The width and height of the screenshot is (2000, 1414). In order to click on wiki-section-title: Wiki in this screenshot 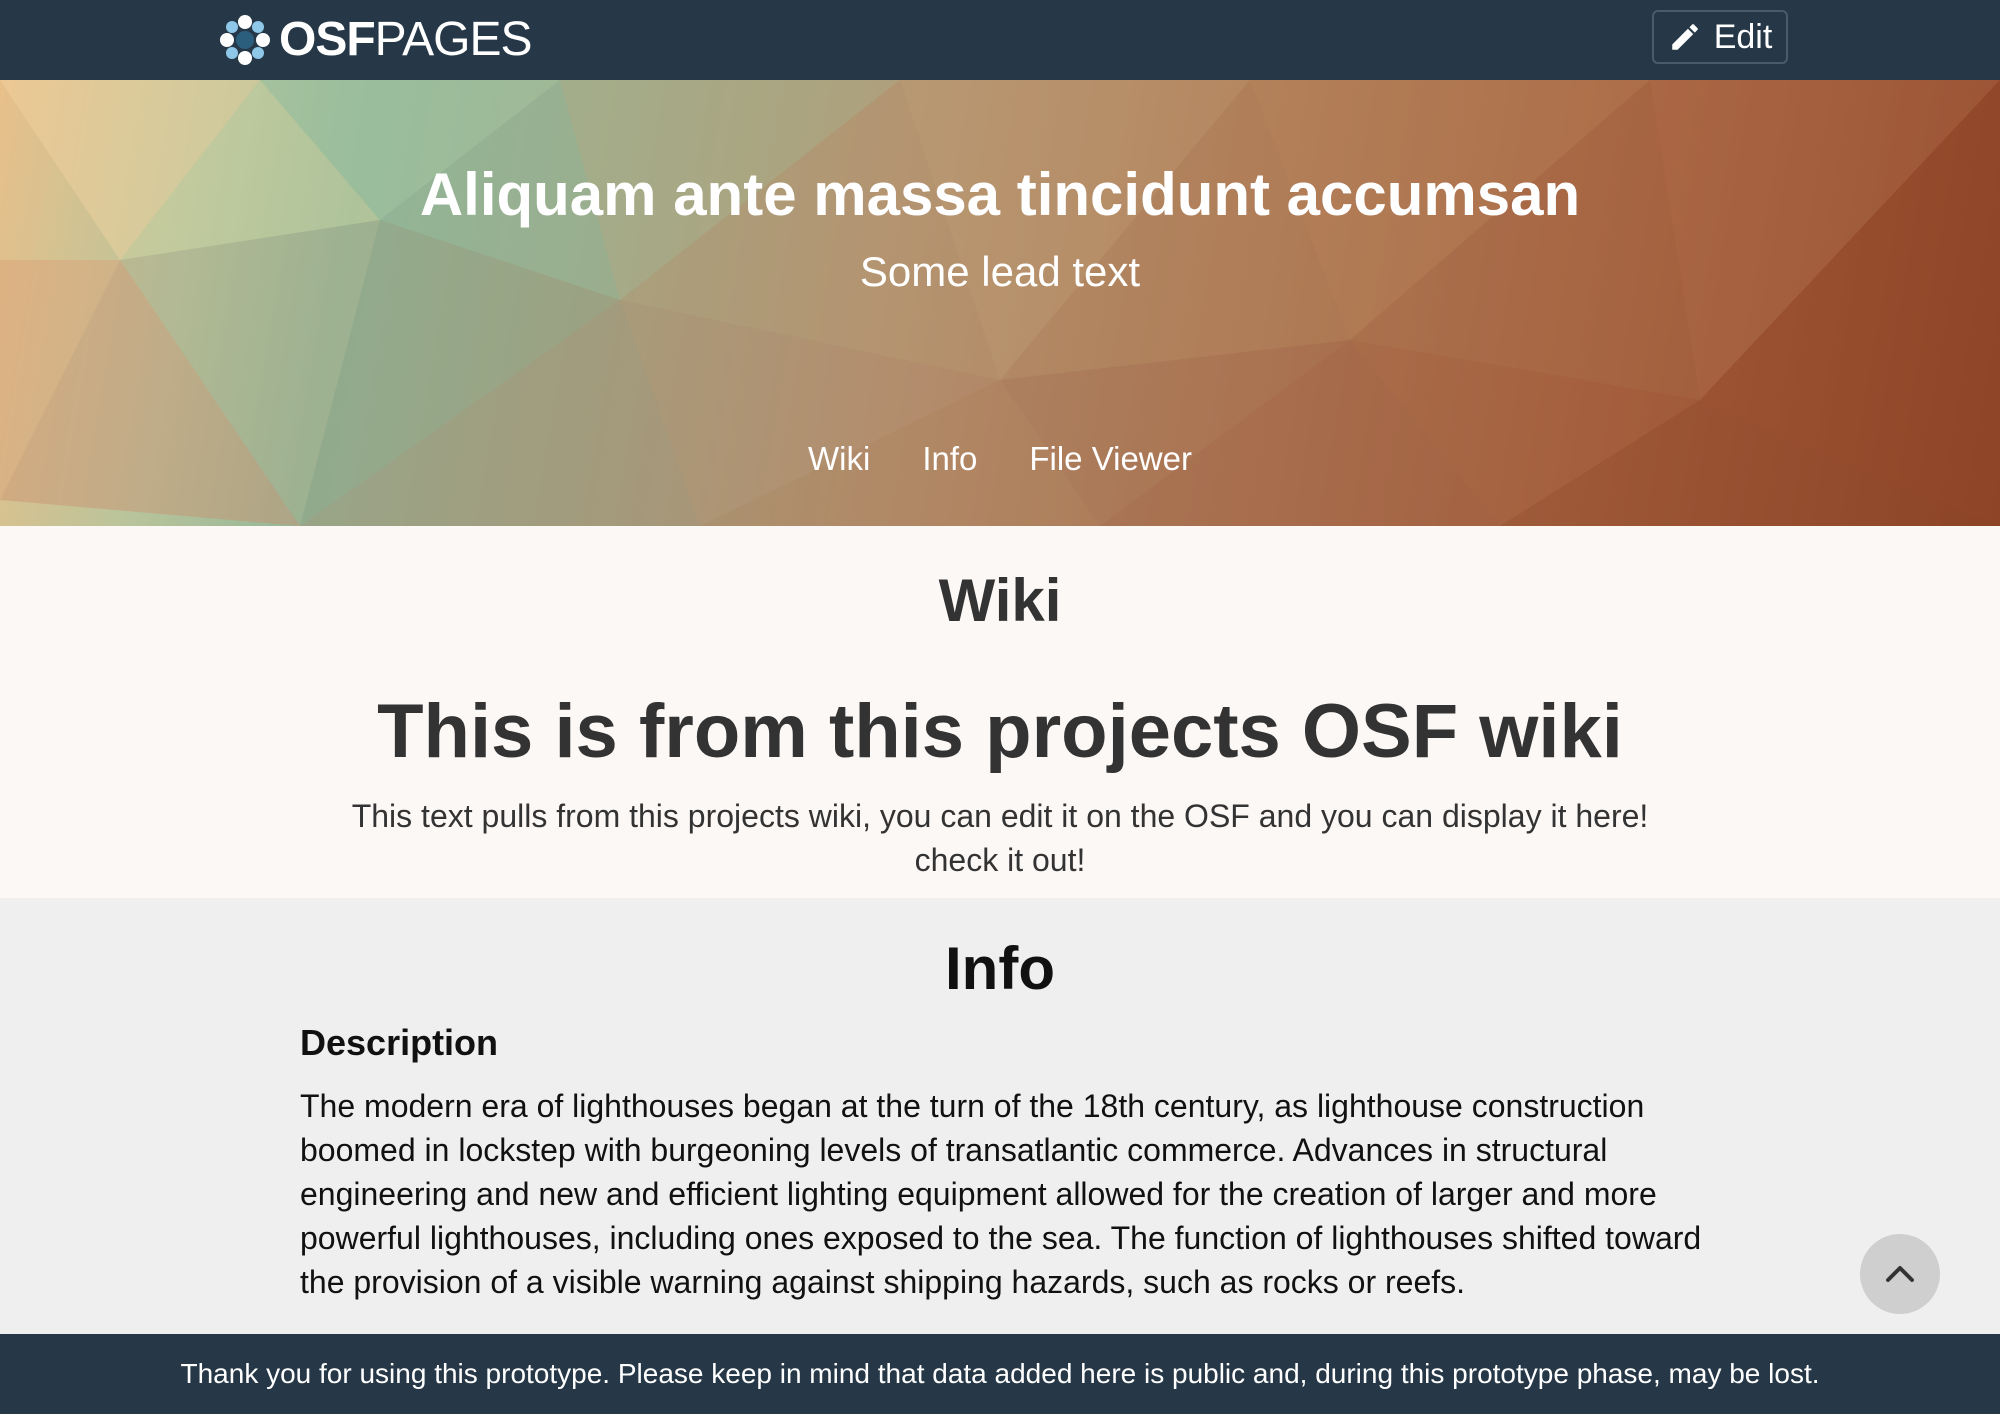, I will do `click(1000, 600)`.